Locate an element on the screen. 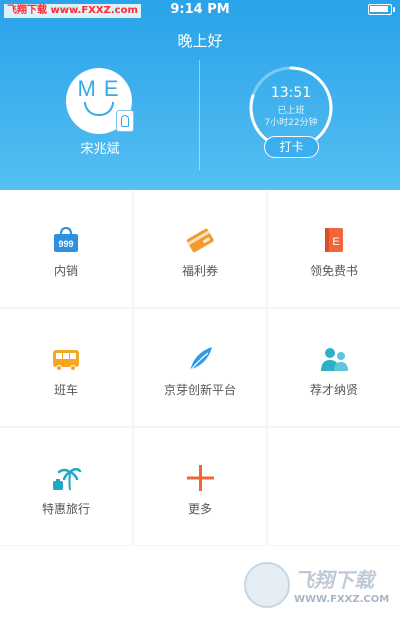 The width and height of the screenshot is (400, 618). grid-item-label: 内销 is located at coordinates (65, 271).